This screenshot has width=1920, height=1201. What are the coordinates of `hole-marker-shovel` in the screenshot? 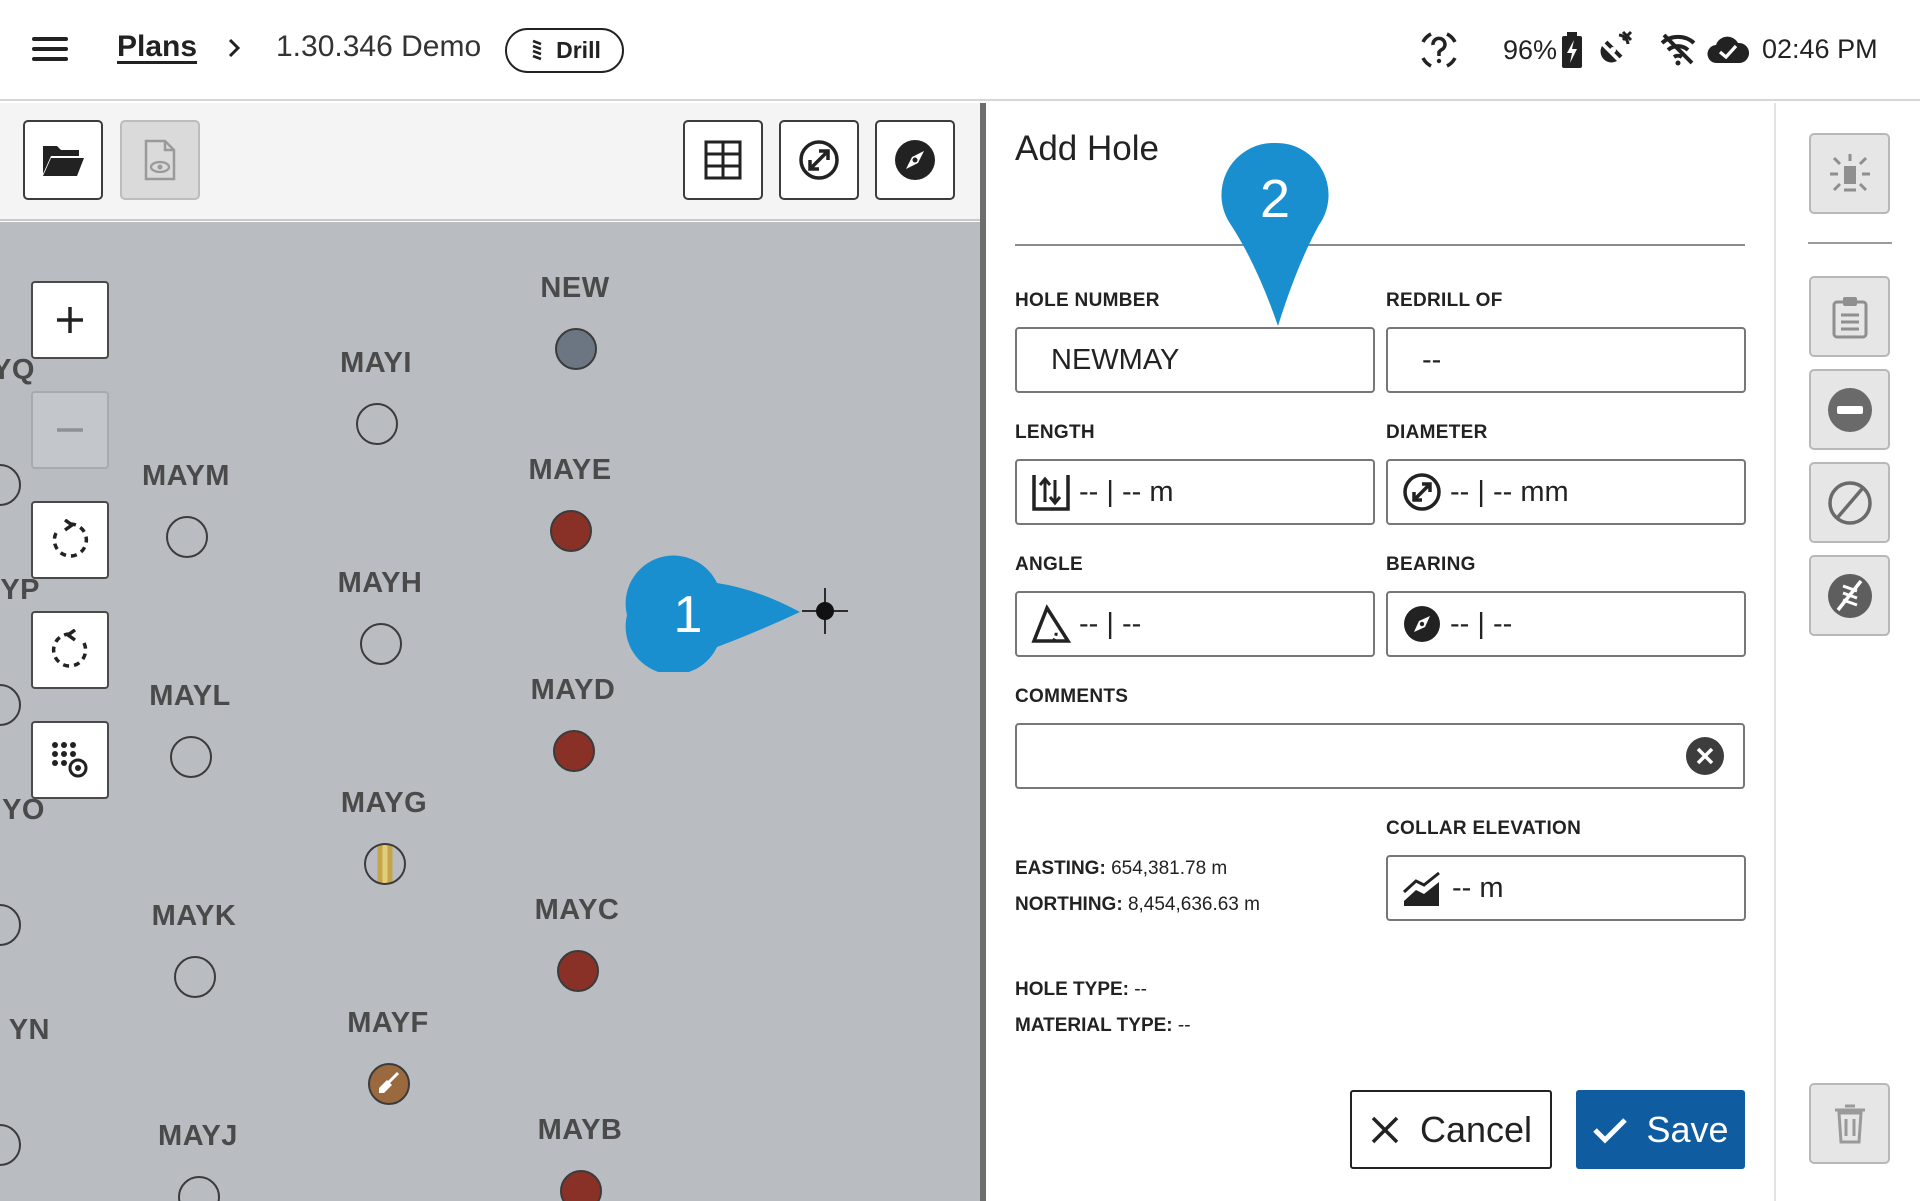 It's located at (389, 1084).